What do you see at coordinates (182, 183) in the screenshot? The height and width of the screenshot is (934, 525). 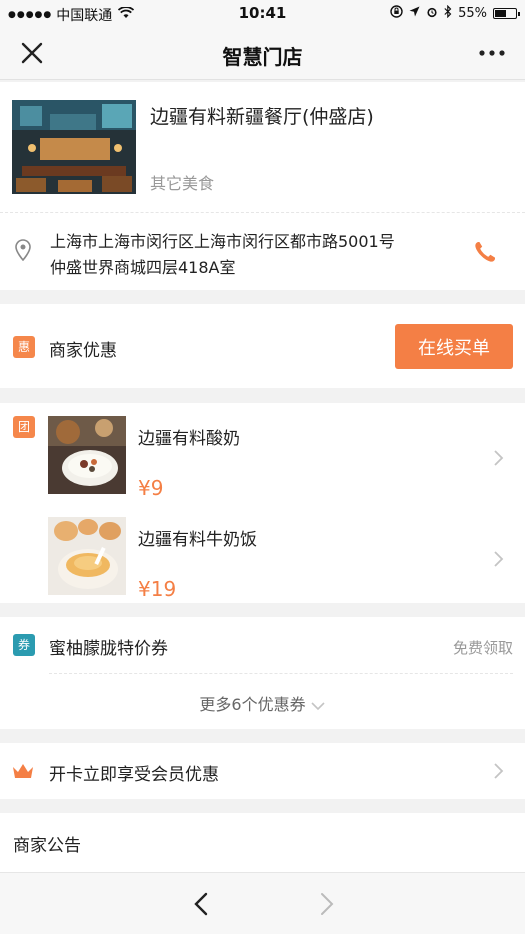 I see `store-category: 其它美食` at bounding box center [182, 183].